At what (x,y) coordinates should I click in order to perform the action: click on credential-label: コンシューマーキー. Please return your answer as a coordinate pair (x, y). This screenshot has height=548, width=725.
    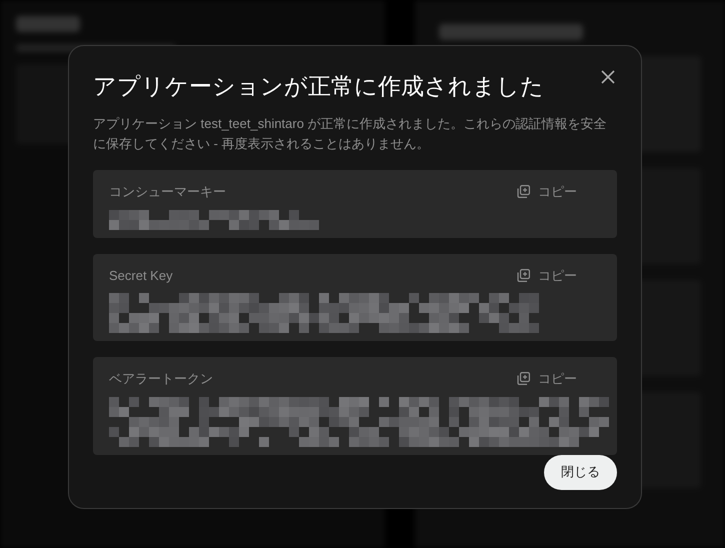
    Looking at the image, I should click on (167, 192).